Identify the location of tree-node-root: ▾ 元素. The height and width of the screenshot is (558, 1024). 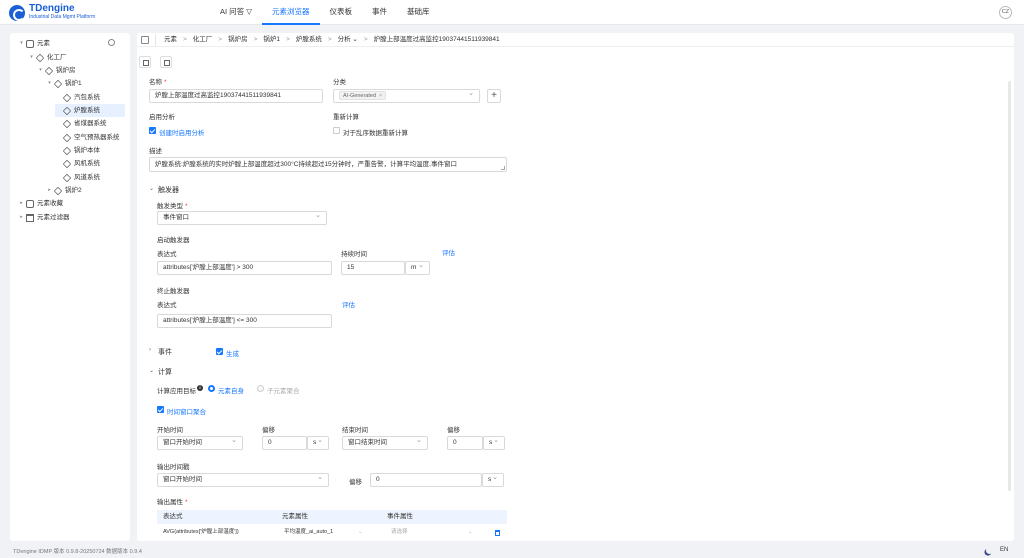
(73, 43).